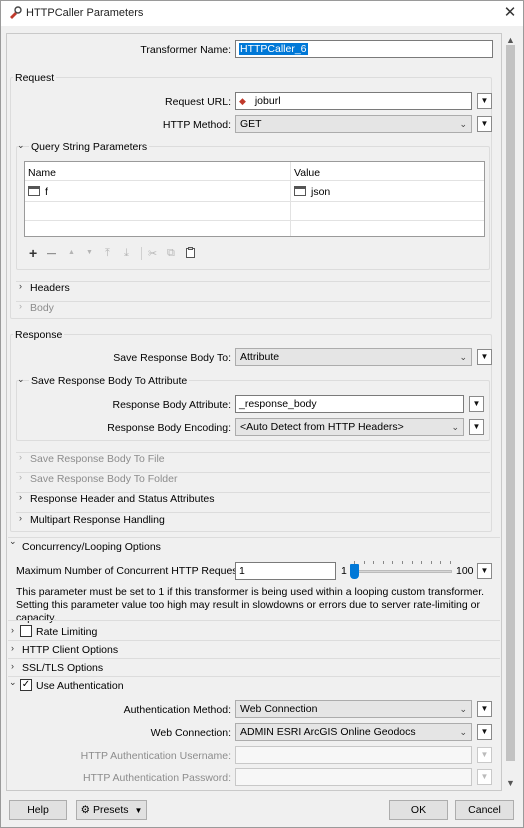 This screenshot has height=828, width=524. What do you see at coordinates (155, 756) in the screenshot?
I see `auth-username-label: HTTP Authentication Username:` at bounding box center [155, 756].